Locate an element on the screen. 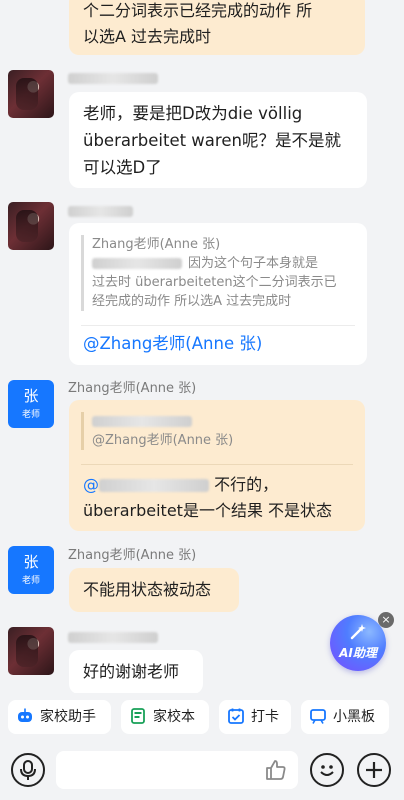 The height and width of the screenshot is (800, 404). message-text: überarbeitet是一个结果 不是状态 is located at coordinates (208, 510).